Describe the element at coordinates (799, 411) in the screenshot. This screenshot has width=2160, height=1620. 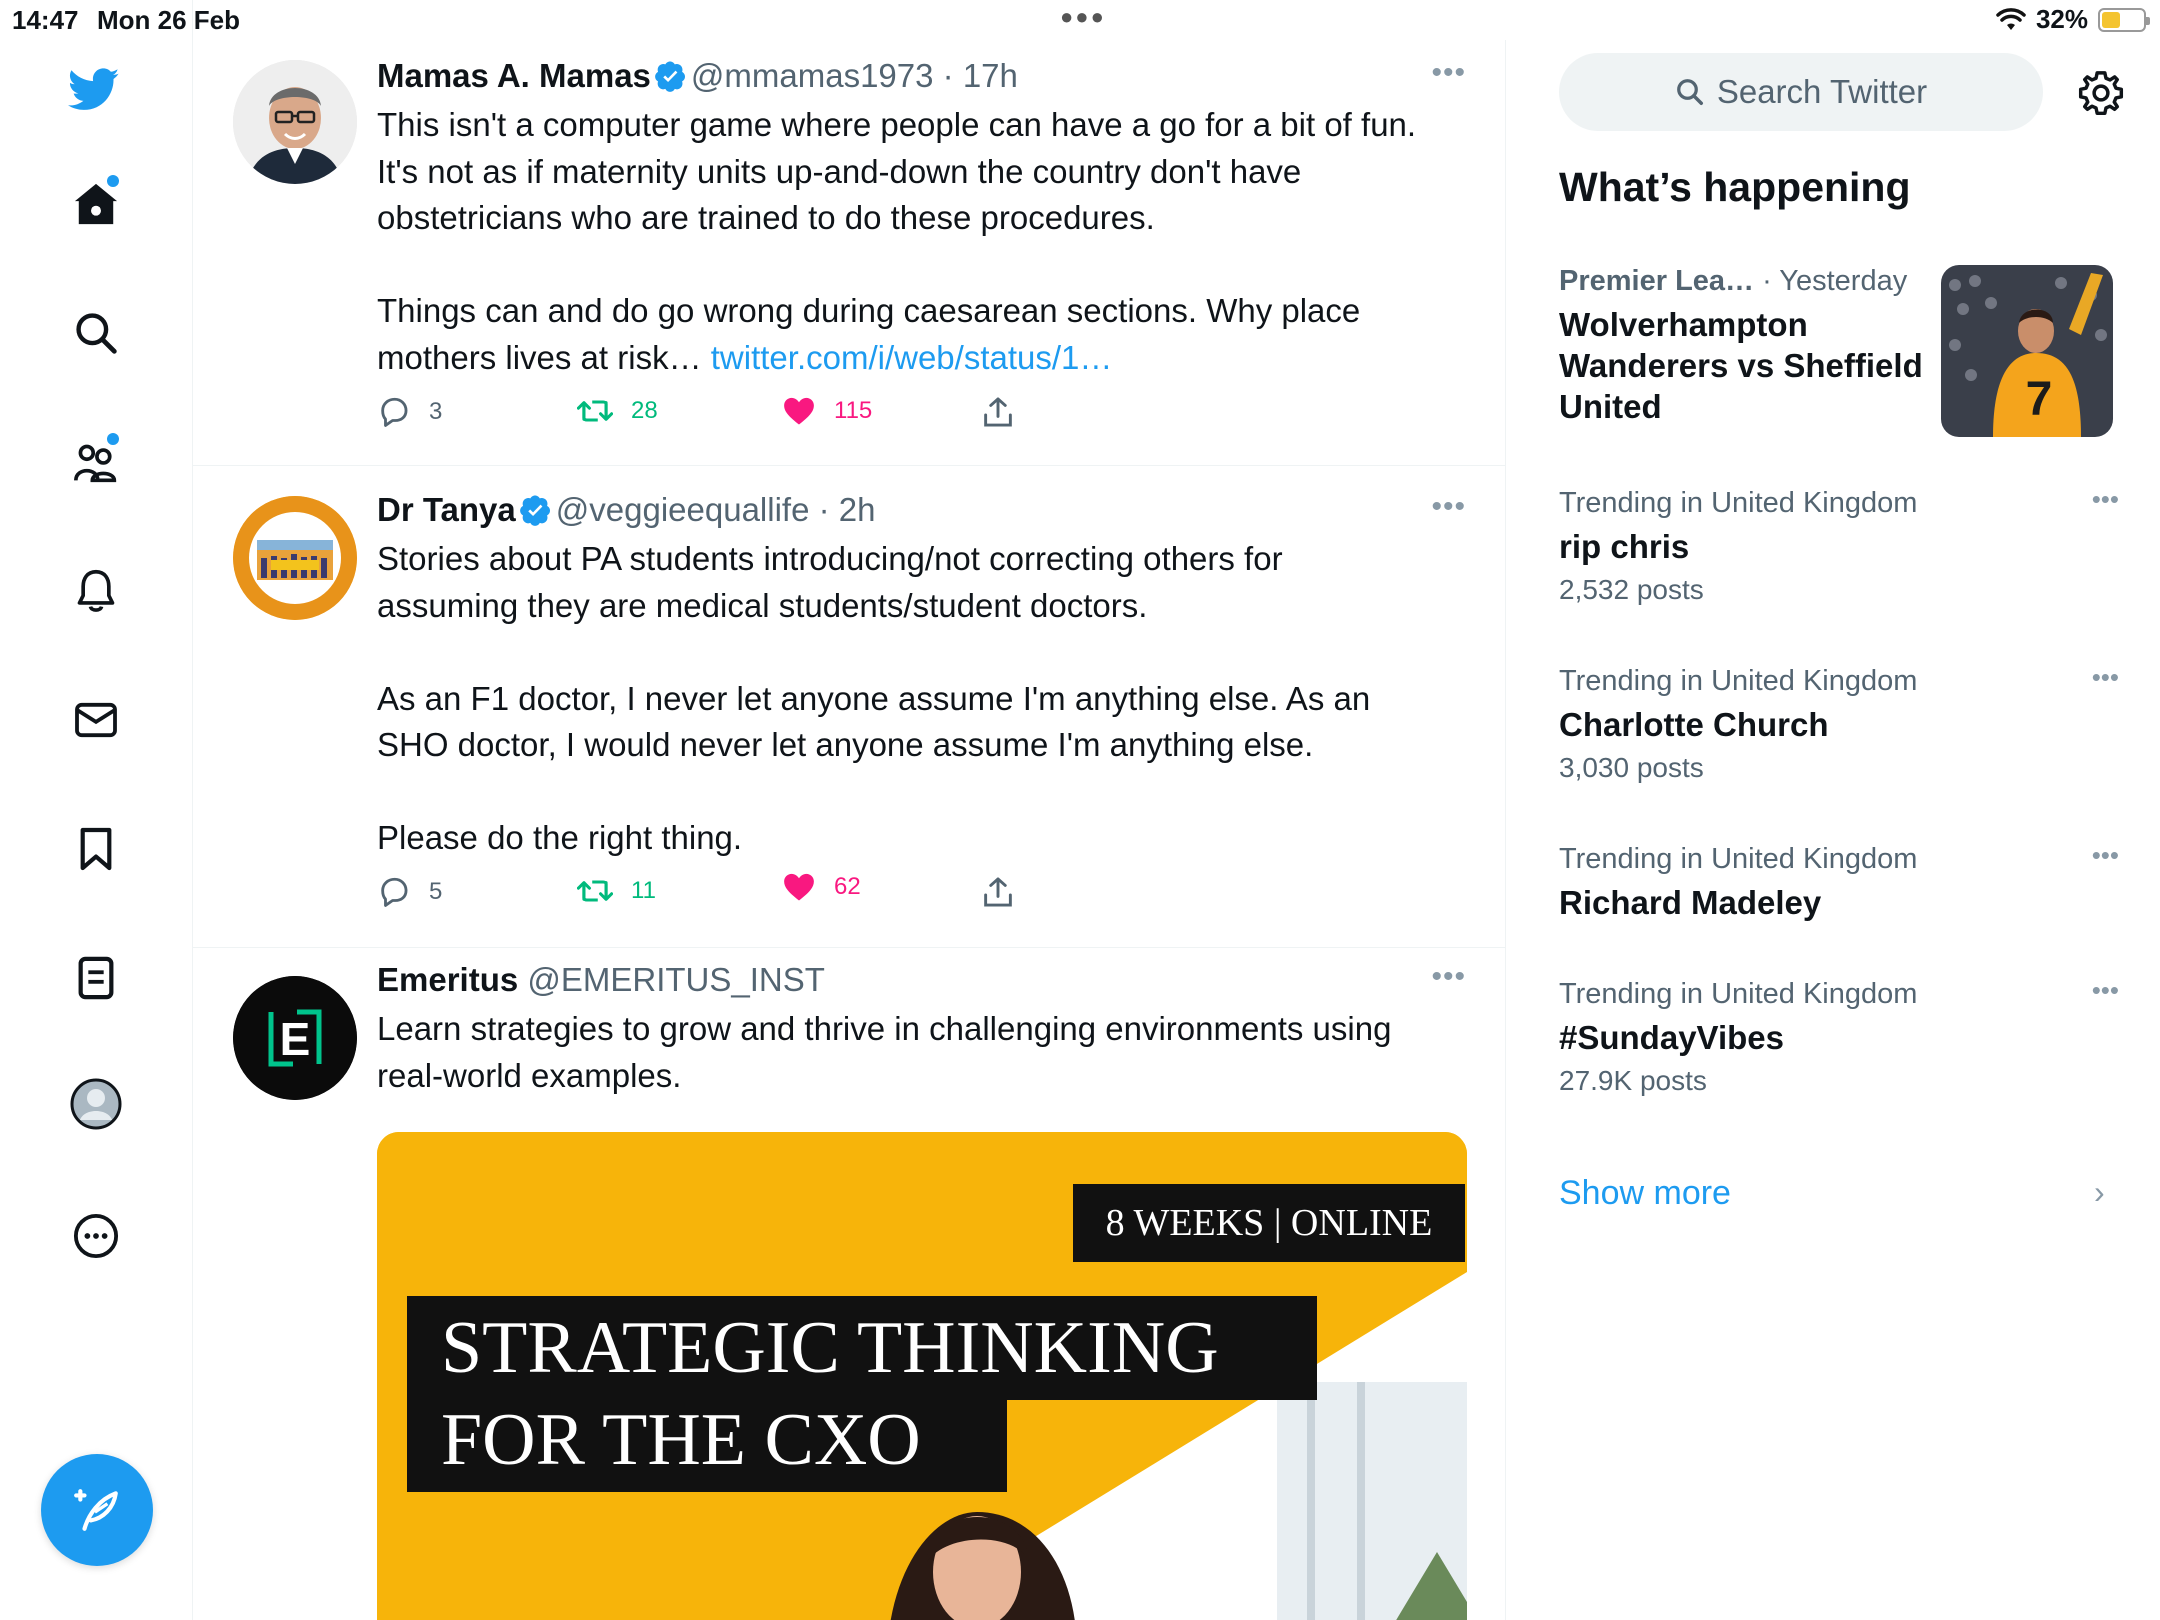
I see `heart-filled-icon` at that location.